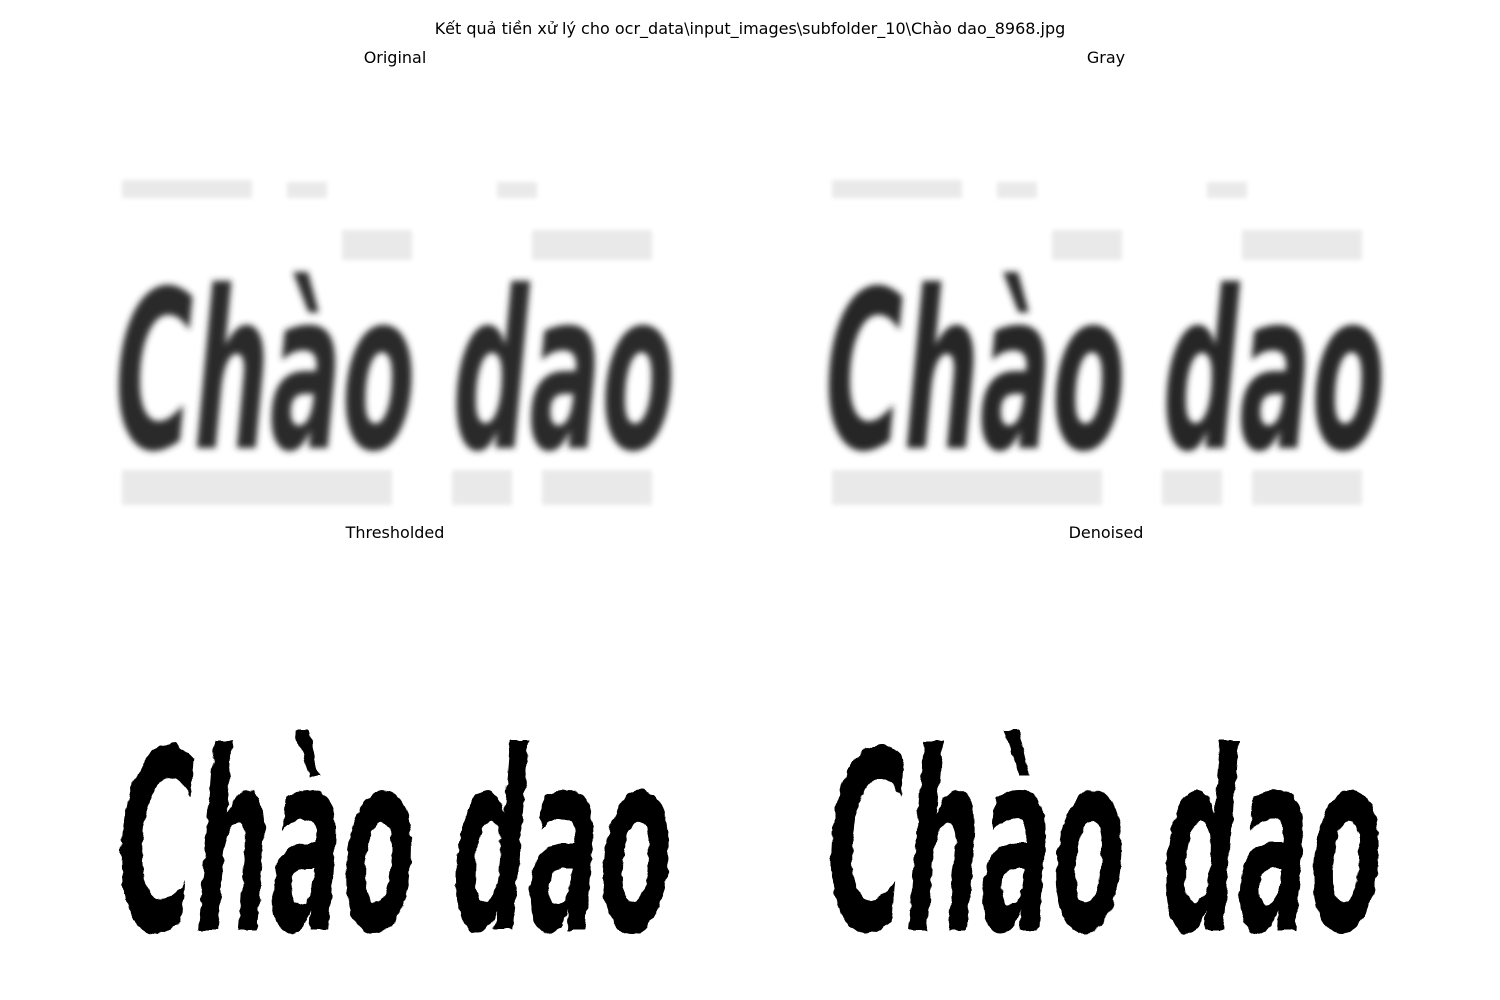 Image resolution: width=1500 pixels, height=1000 pixels. I want to click on panel-title-denoised: Denoised, so click(1106, 532).